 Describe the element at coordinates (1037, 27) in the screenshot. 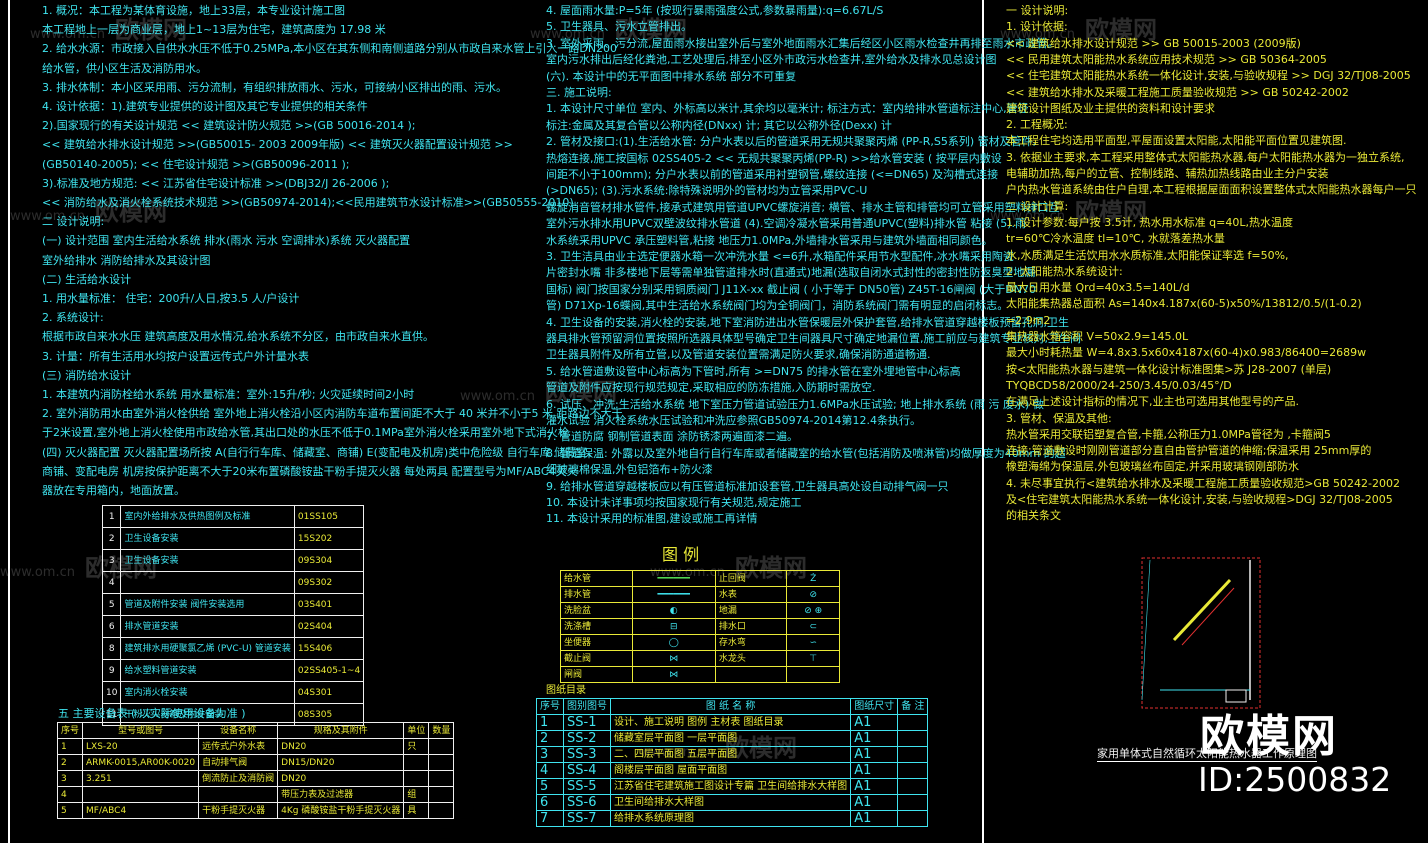

I see `right-line: 1. 设计依据:` at that location.